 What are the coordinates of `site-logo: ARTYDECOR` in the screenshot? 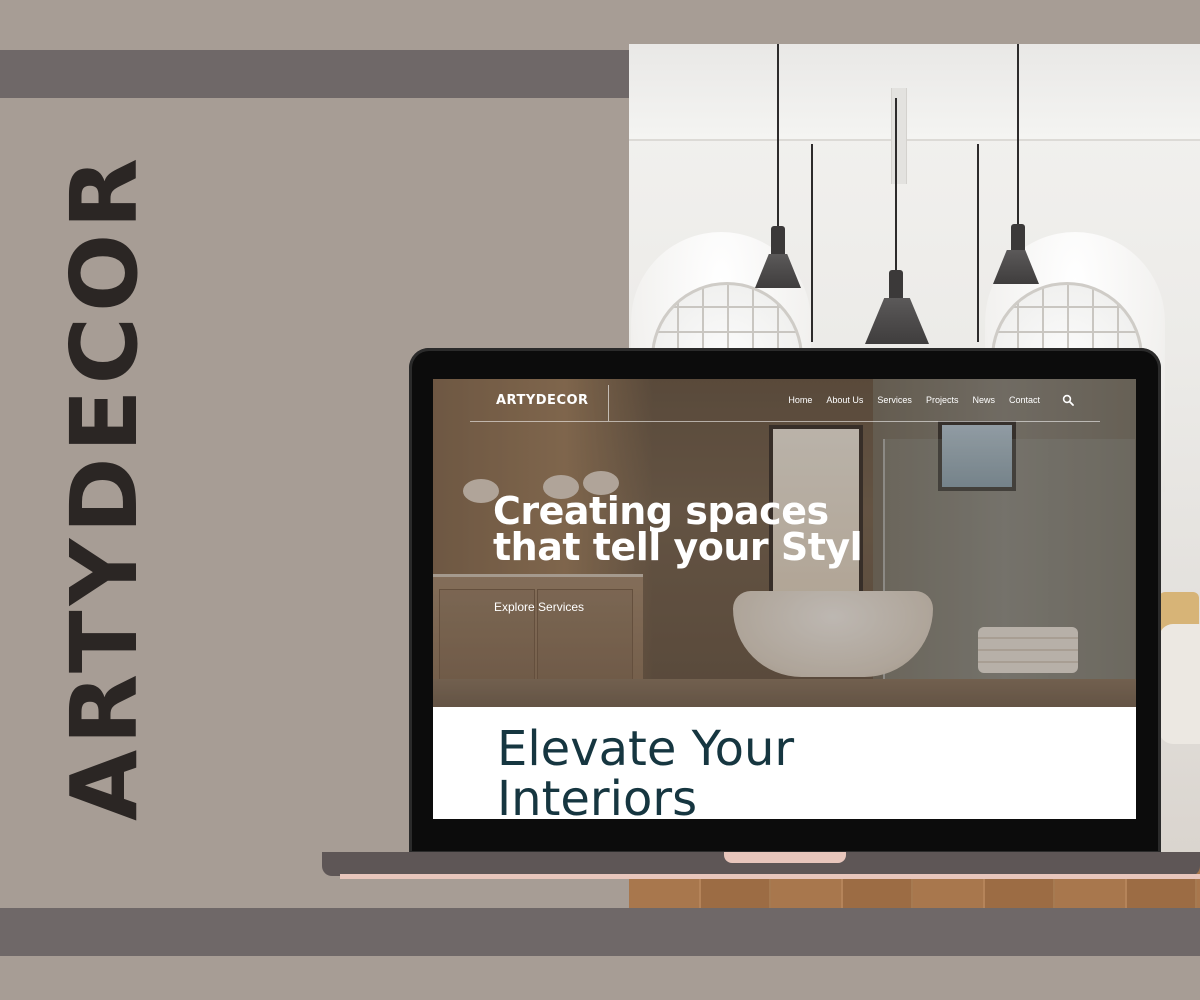 It's located at (542, 400).